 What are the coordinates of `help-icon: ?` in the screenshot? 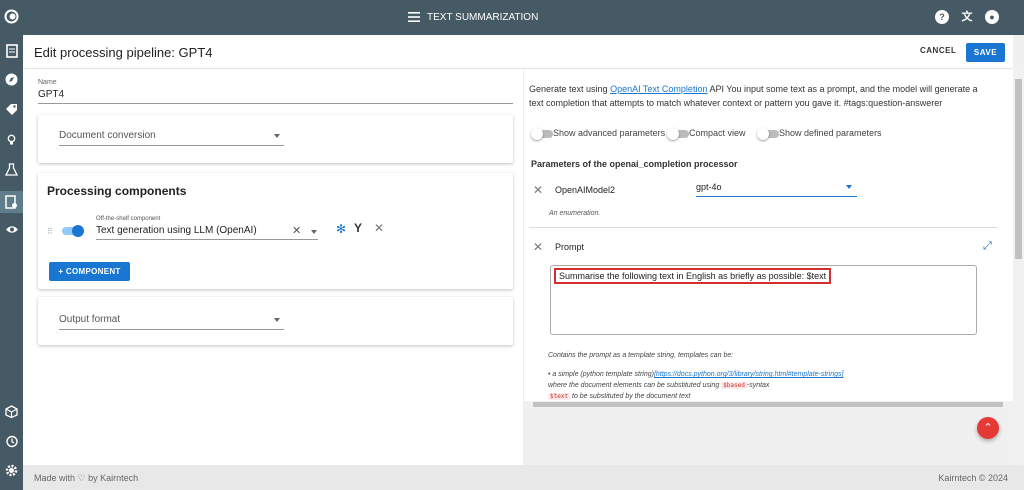 It's located at (942, 17).